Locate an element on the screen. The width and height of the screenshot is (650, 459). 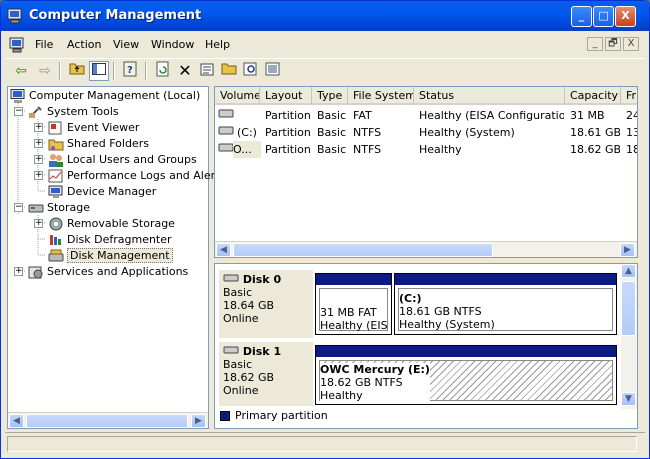
collapse-storage: − is located at coordinates (18, 207).